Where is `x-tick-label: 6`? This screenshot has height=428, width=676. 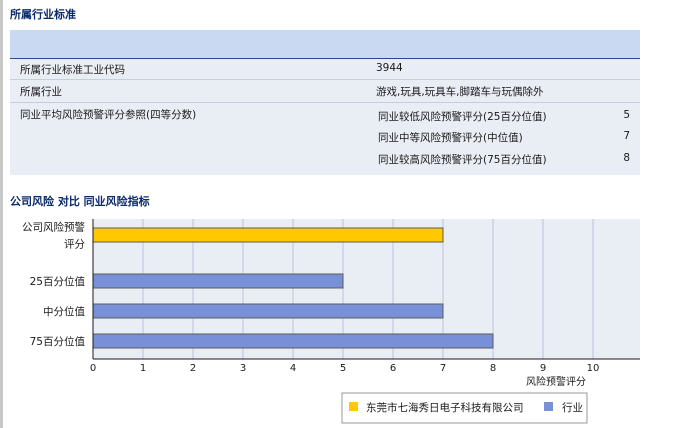 x-tick-label: 6 is located at coordinates (393, 368).